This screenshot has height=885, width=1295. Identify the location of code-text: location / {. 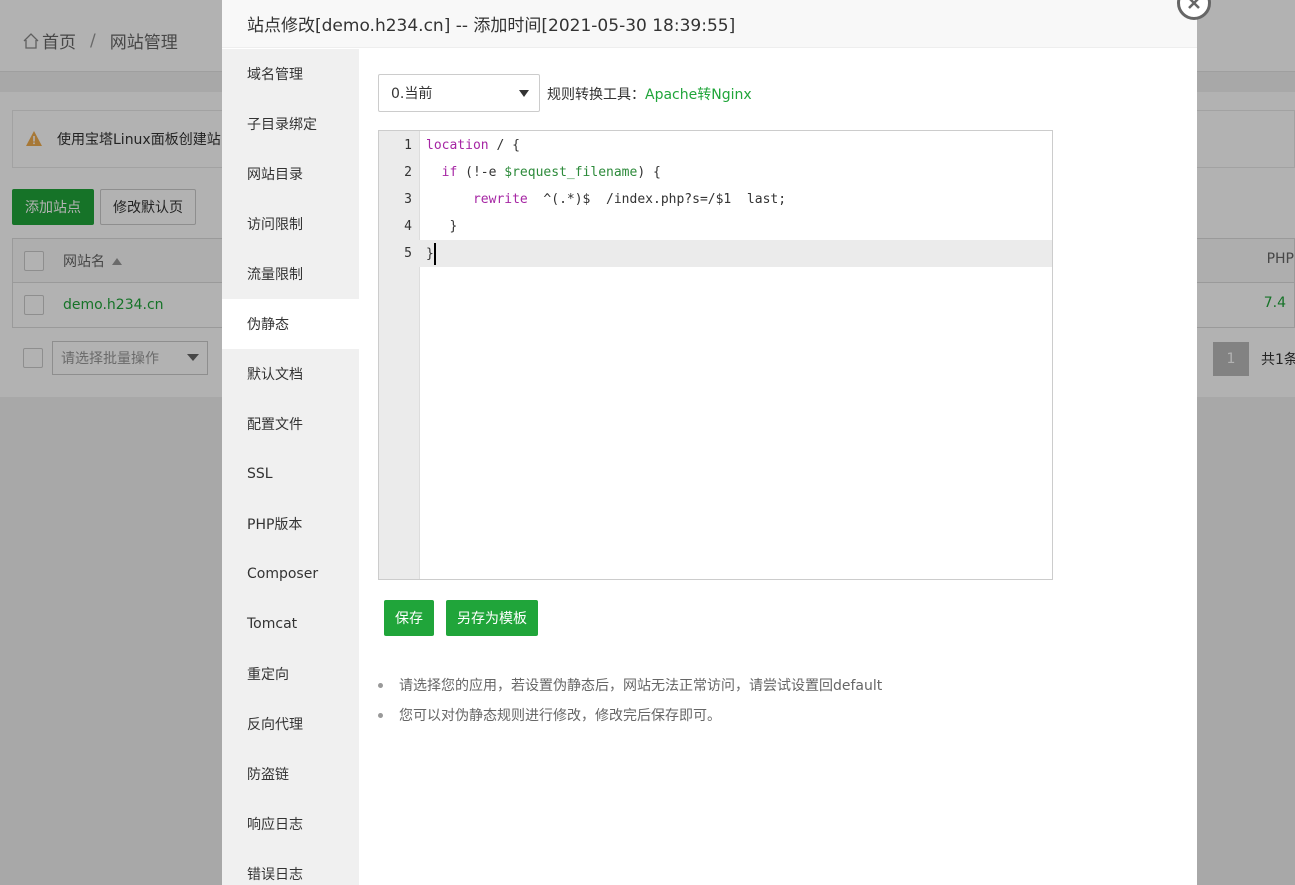
(473, 145).